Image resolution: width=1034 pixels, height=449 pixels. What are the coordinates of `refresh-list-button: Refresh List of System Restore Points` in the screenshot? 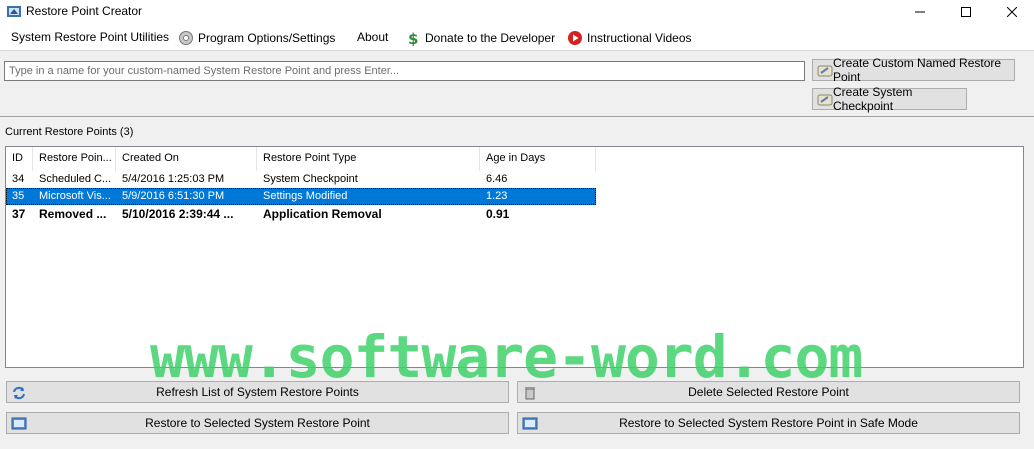 It's located at (257, 392).